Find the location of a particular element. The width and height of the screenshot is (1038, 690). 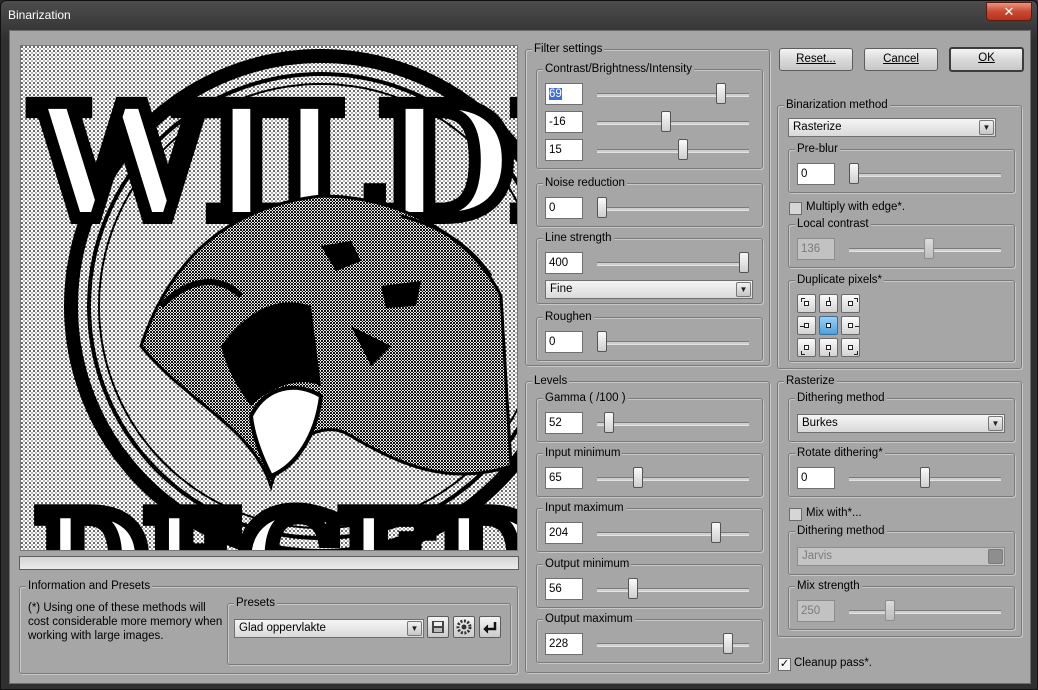

input-min-slider is located at coordinates (637, 477).